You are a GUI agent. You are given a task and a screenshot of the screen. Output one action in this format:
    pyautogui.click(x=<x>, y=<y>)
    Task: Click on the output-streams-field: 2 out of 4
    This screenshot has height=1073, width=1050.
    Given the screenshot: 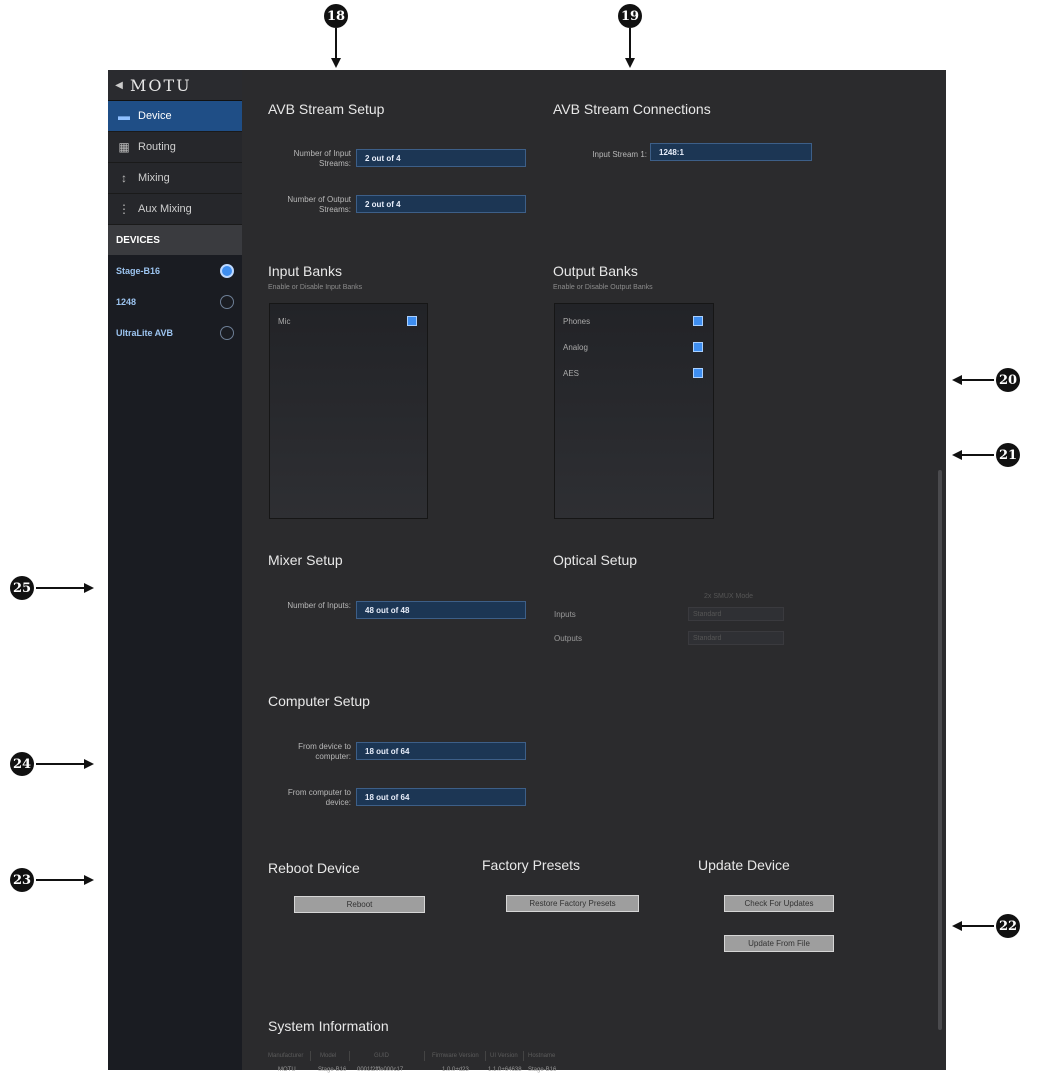 What is the action you would take?
    pyautogui.click(x=441, y=204)
    